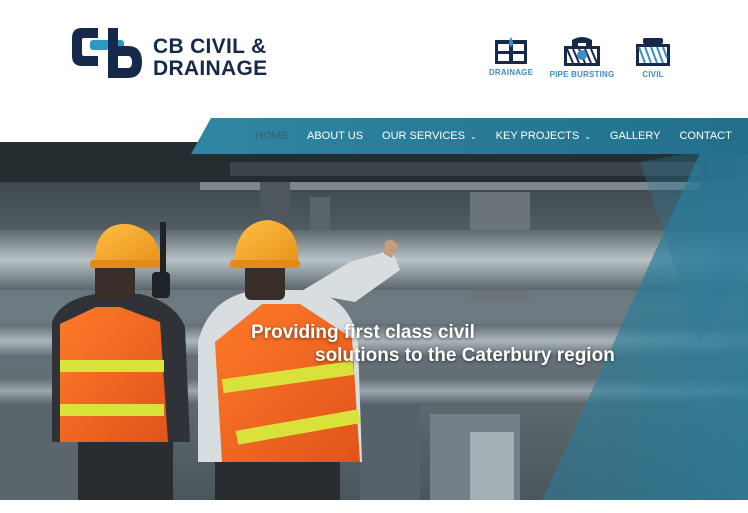 The height and width of the screenshot is (513, 748). I want to click on nav-item-key-projects: KEY PROJECTS ⌄, so click(543, 136).